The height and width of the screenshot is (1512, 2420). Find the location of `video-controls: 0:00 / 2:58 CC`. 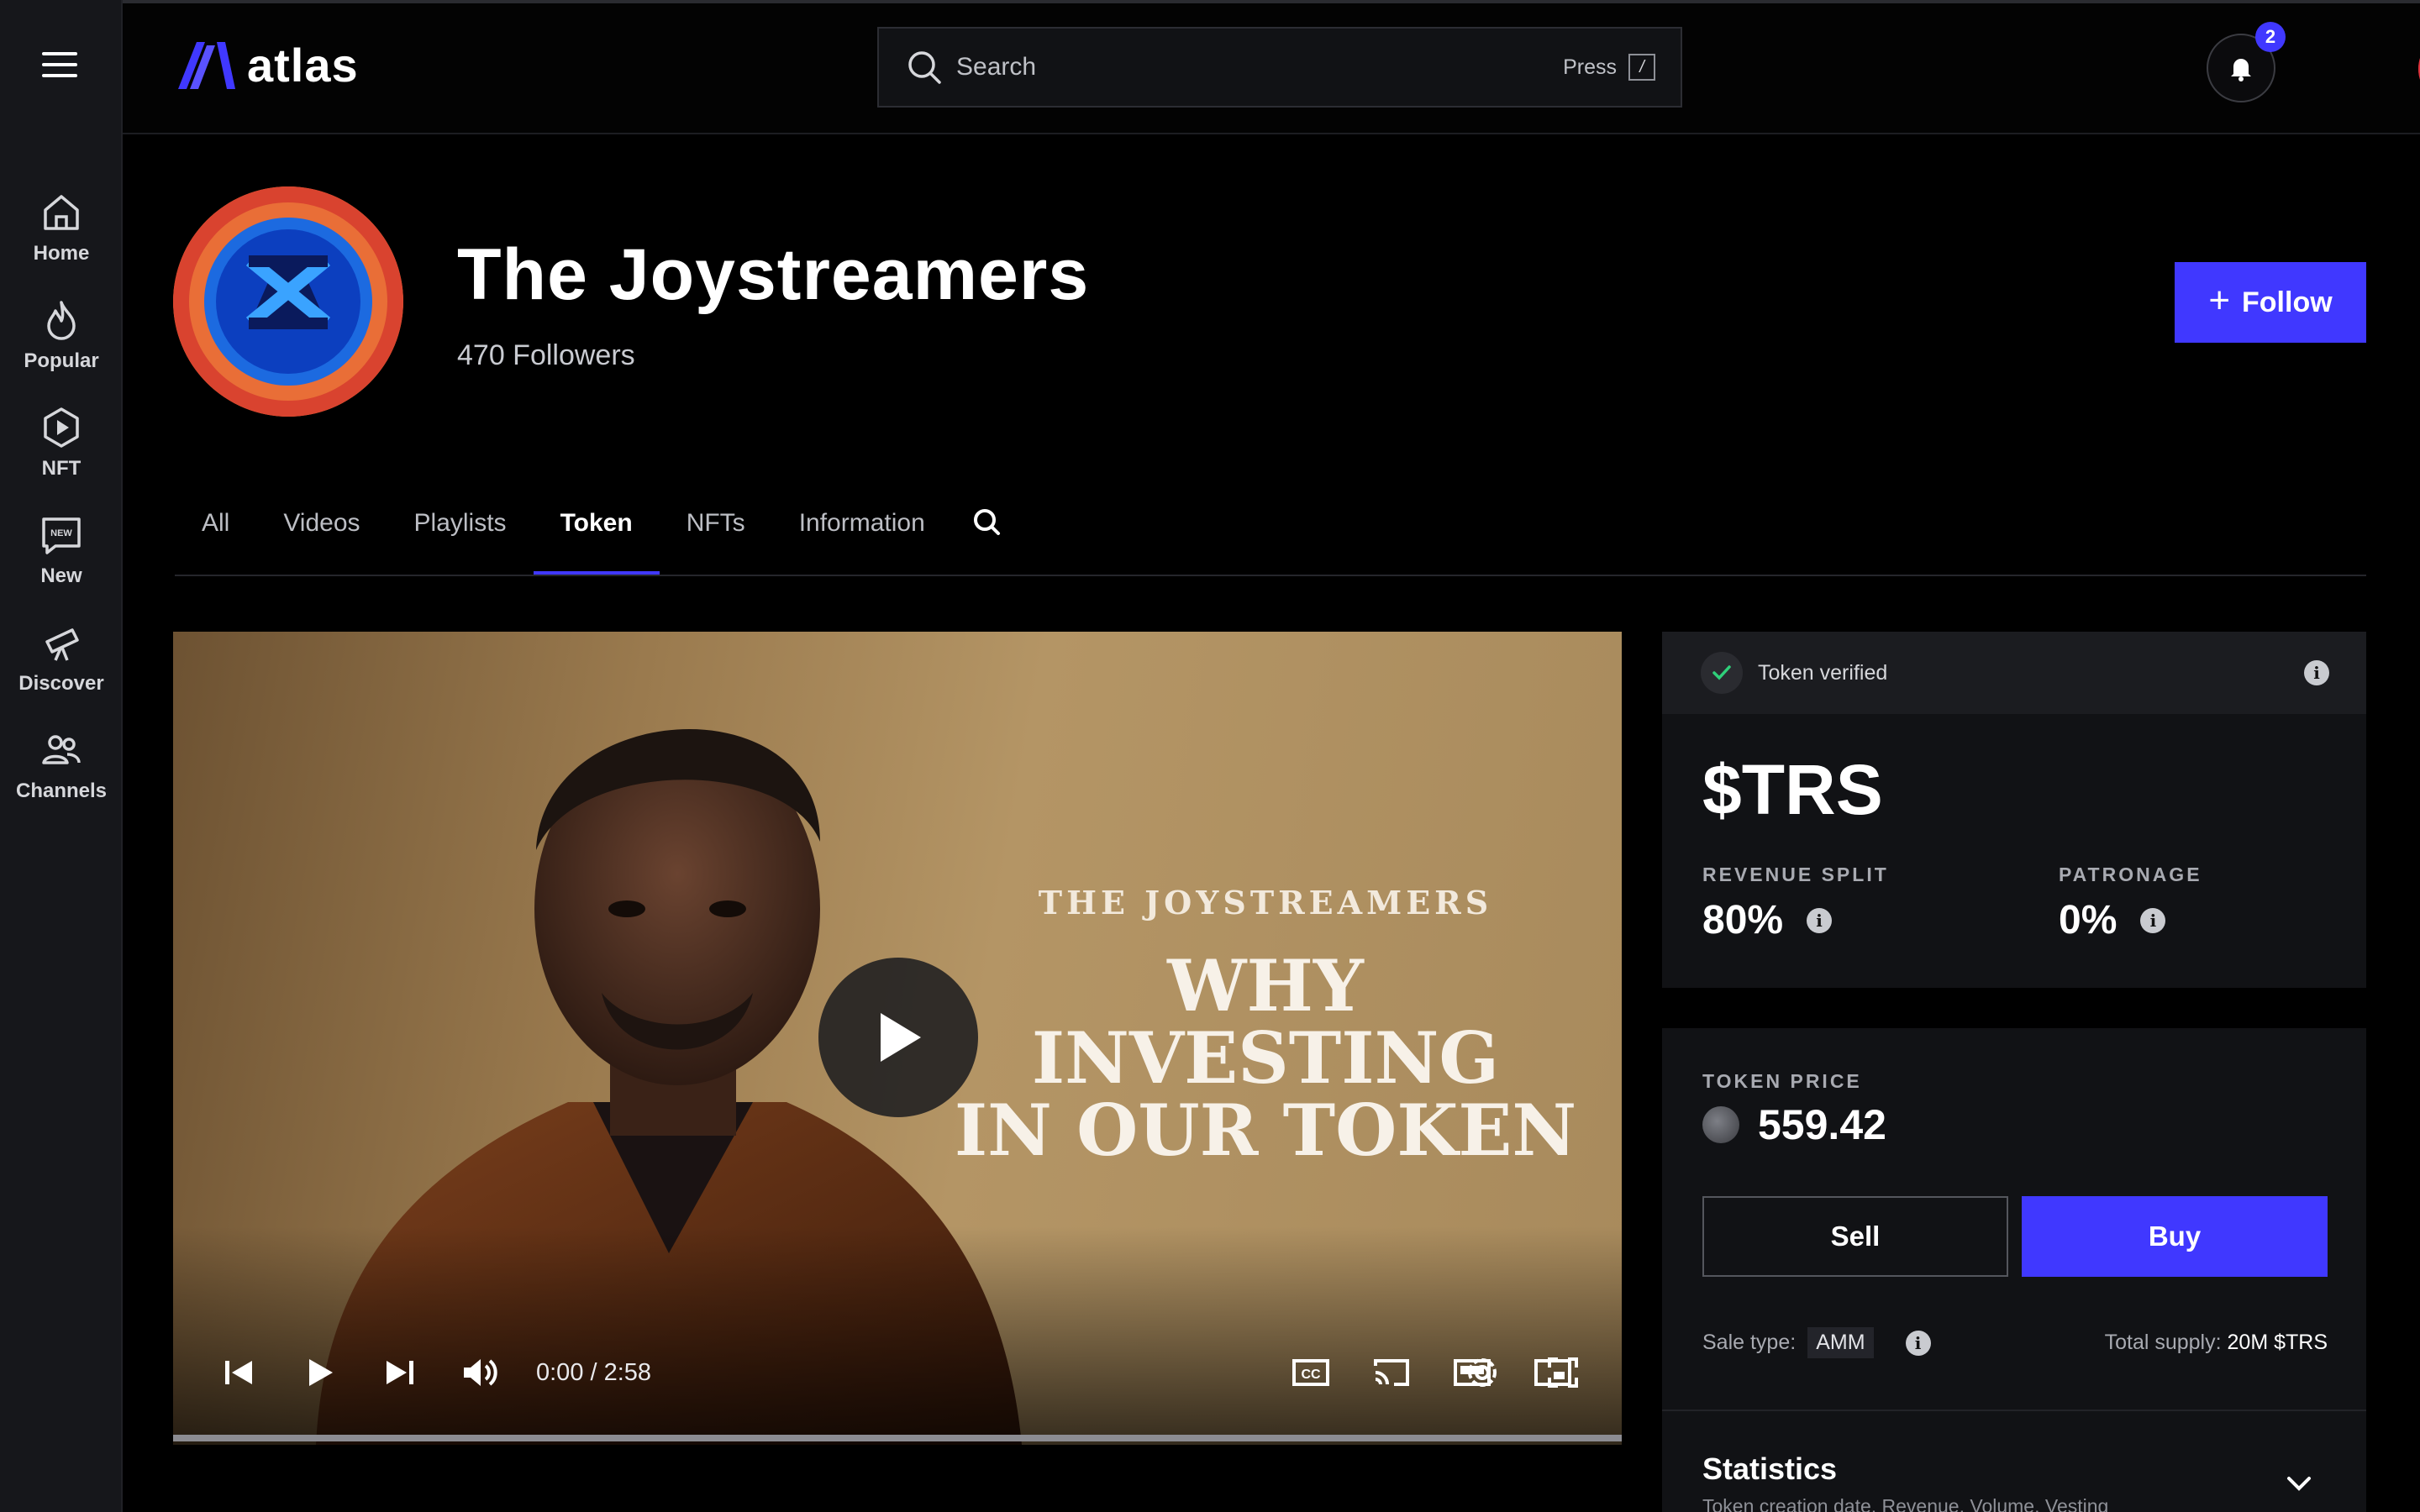

video-controls: 0:00 / 2:58 CC is located at coordinates (898, 1374).